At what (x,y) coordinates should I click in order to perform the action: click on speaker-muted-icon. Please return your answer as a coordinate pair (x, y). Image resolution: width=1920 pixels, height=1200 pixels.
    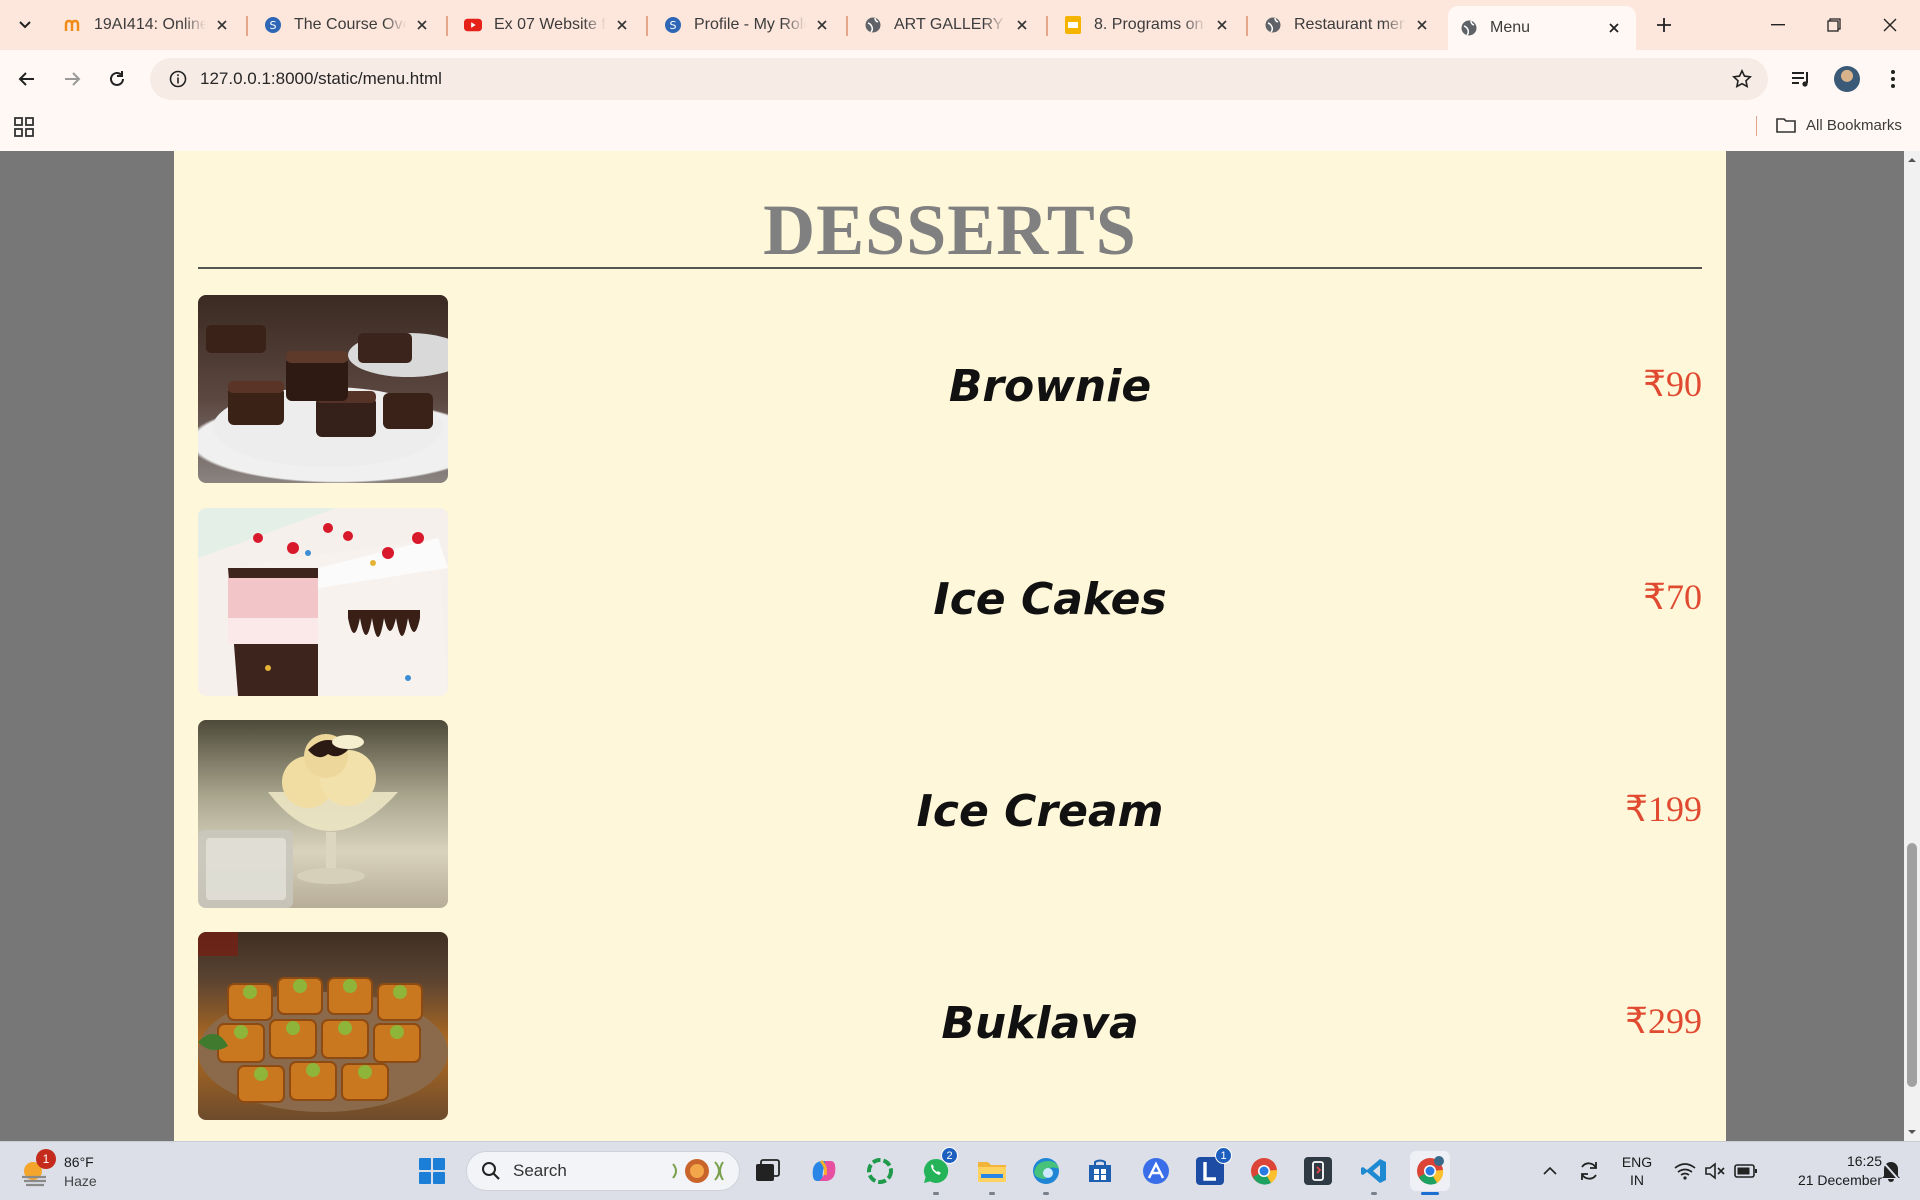
    Looking at the image, I should click on (1715, 1171).